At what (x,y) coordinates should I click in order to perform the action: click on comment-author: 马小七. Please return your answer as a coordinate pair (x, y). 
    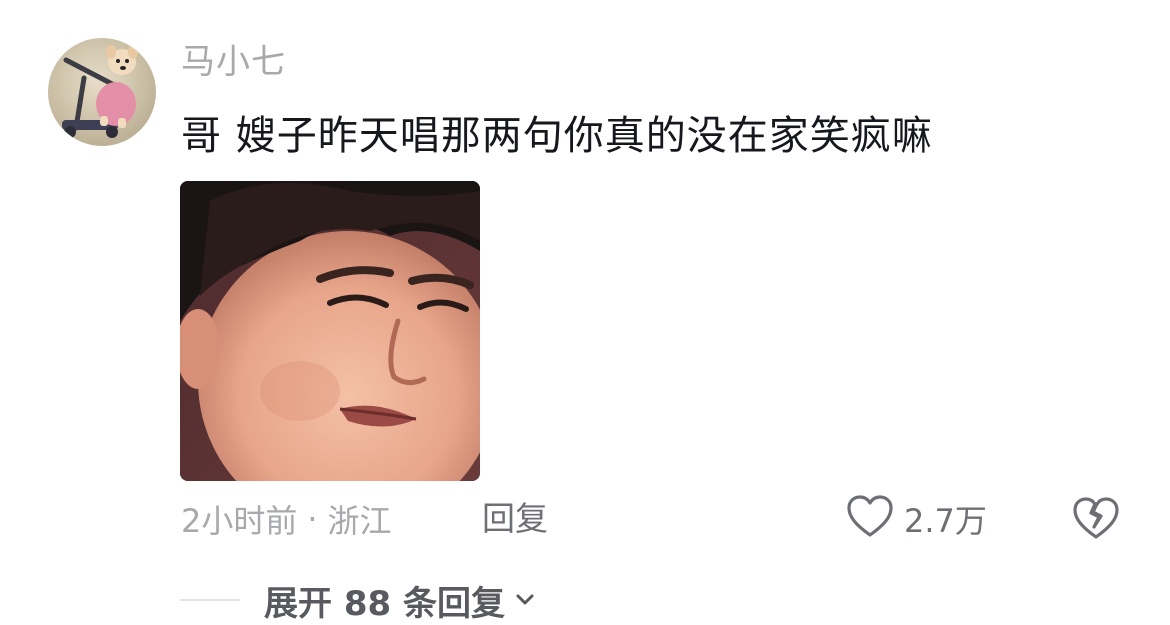
    Looking at the image, I should click on (233, 62).